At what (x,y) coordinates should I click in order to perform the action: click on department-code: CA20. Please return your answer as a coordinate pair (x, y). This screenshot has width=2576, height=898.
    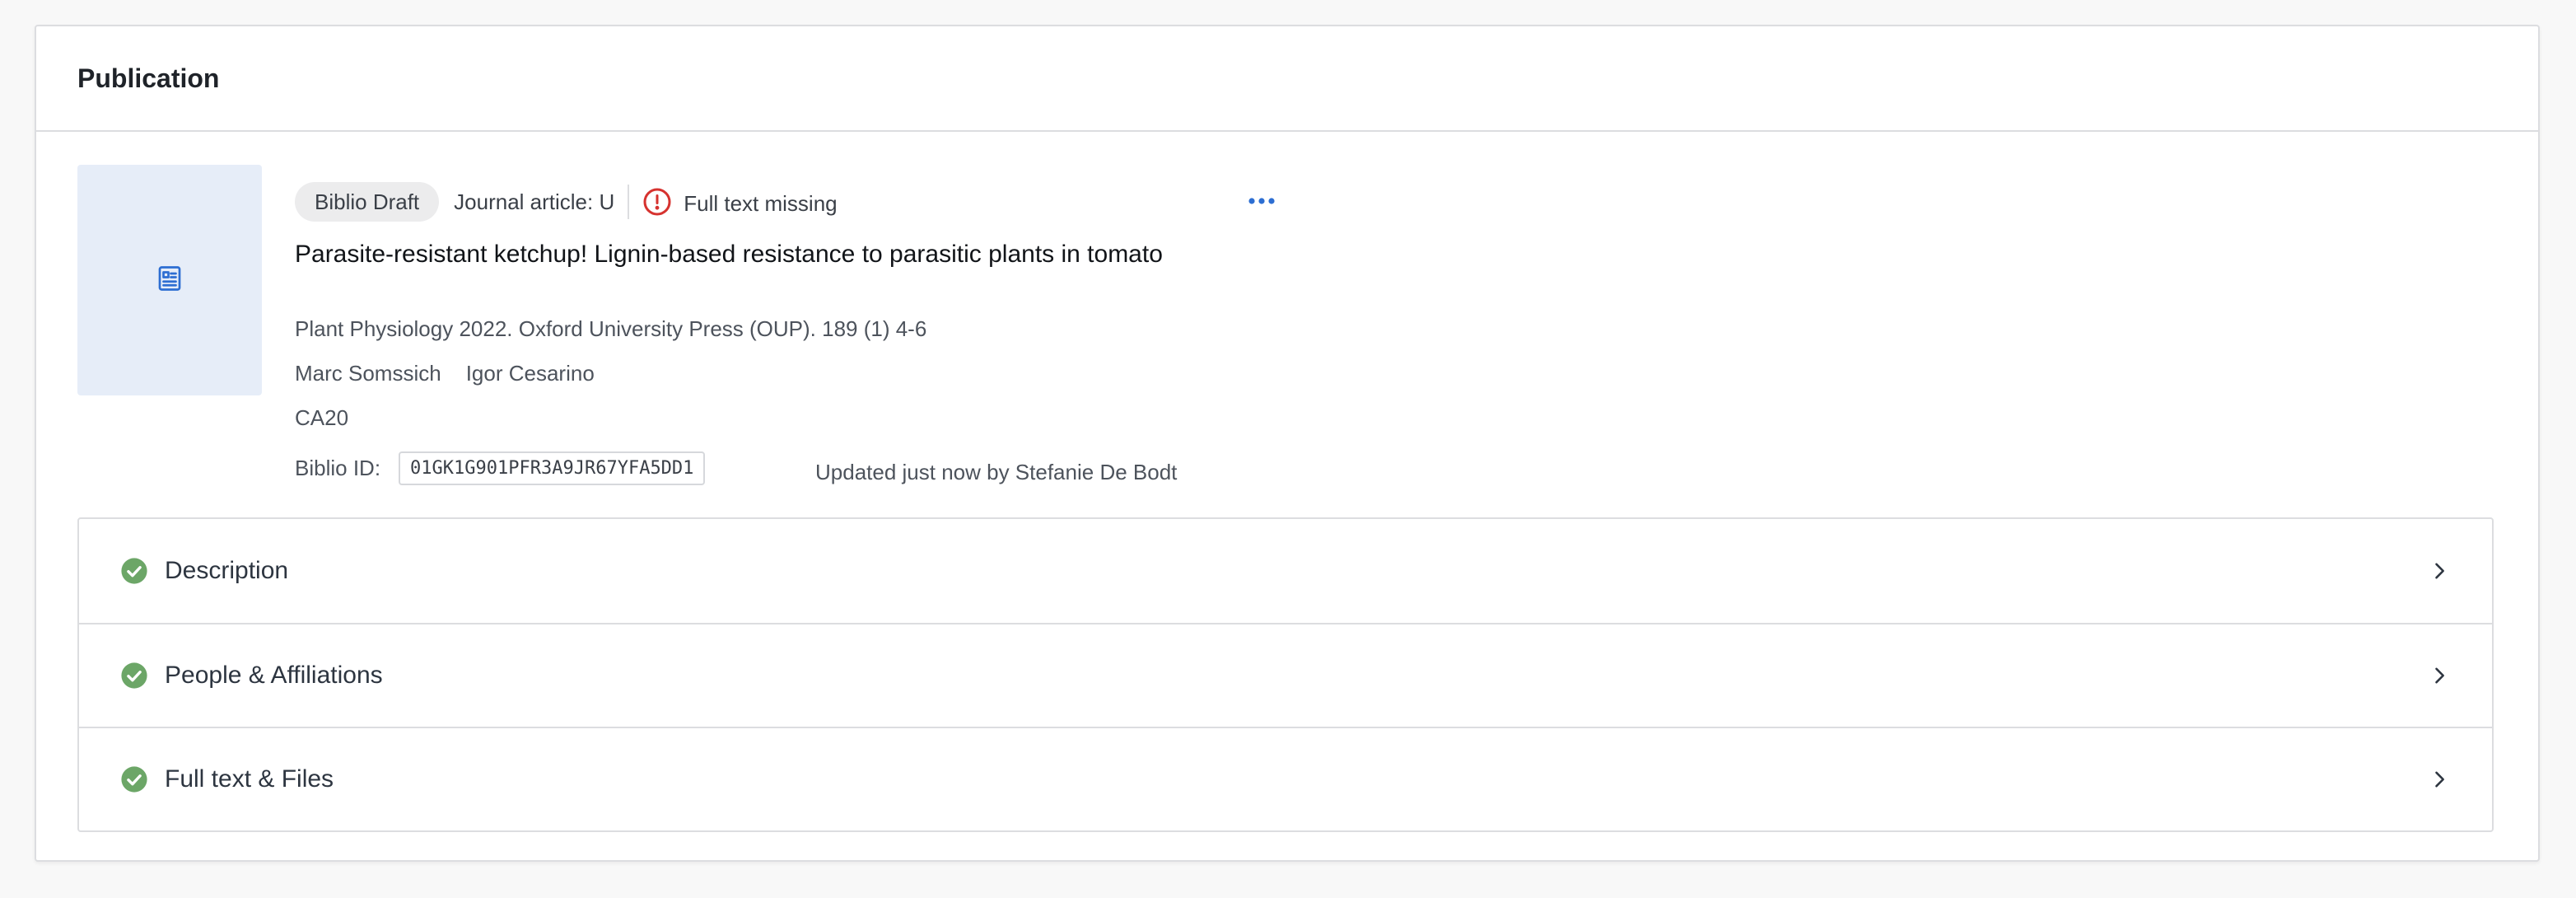
    Looking at the image, I should click on (322, 417).